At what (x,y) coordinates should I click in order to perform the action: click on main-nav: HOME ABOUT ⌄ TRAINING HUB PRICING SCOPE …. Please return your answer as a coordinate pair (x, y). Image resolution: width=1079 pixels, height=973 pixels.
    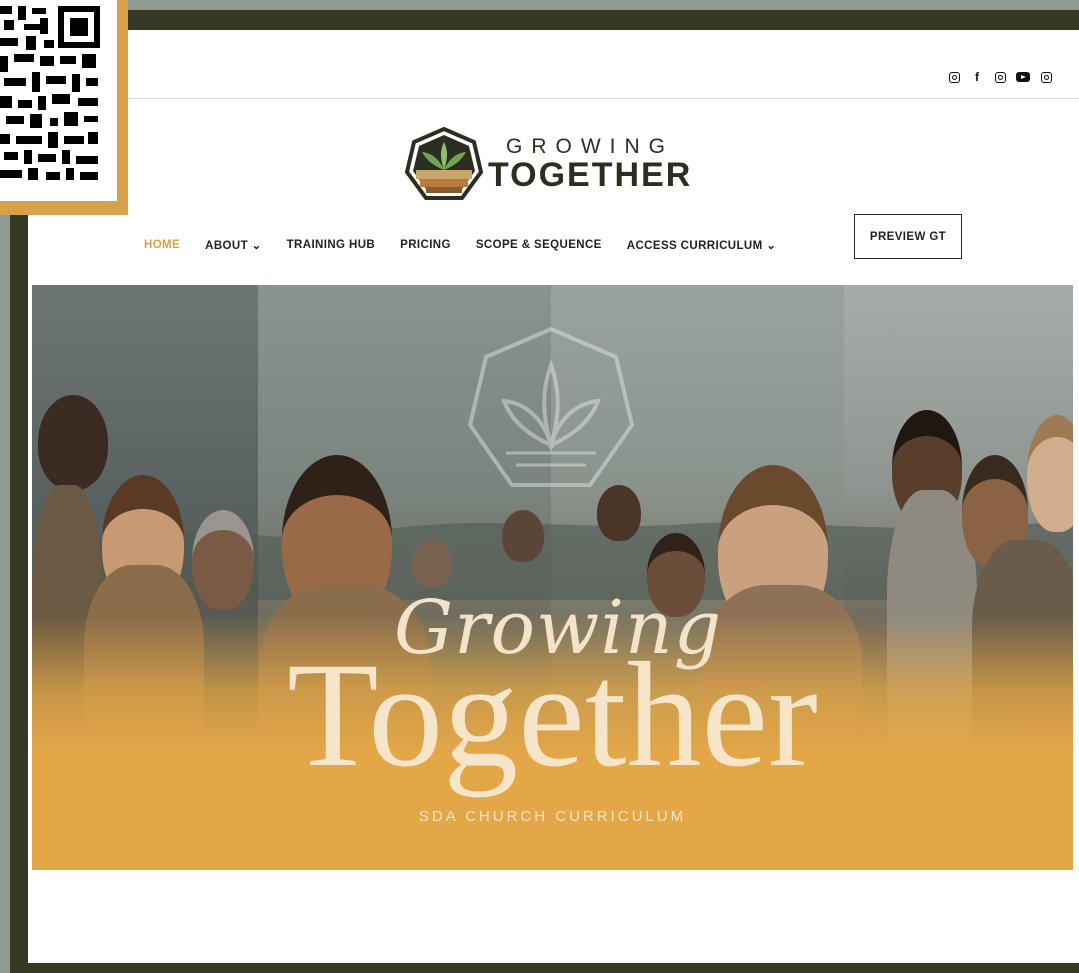
    Looking at the image, I should click on (472, 245).